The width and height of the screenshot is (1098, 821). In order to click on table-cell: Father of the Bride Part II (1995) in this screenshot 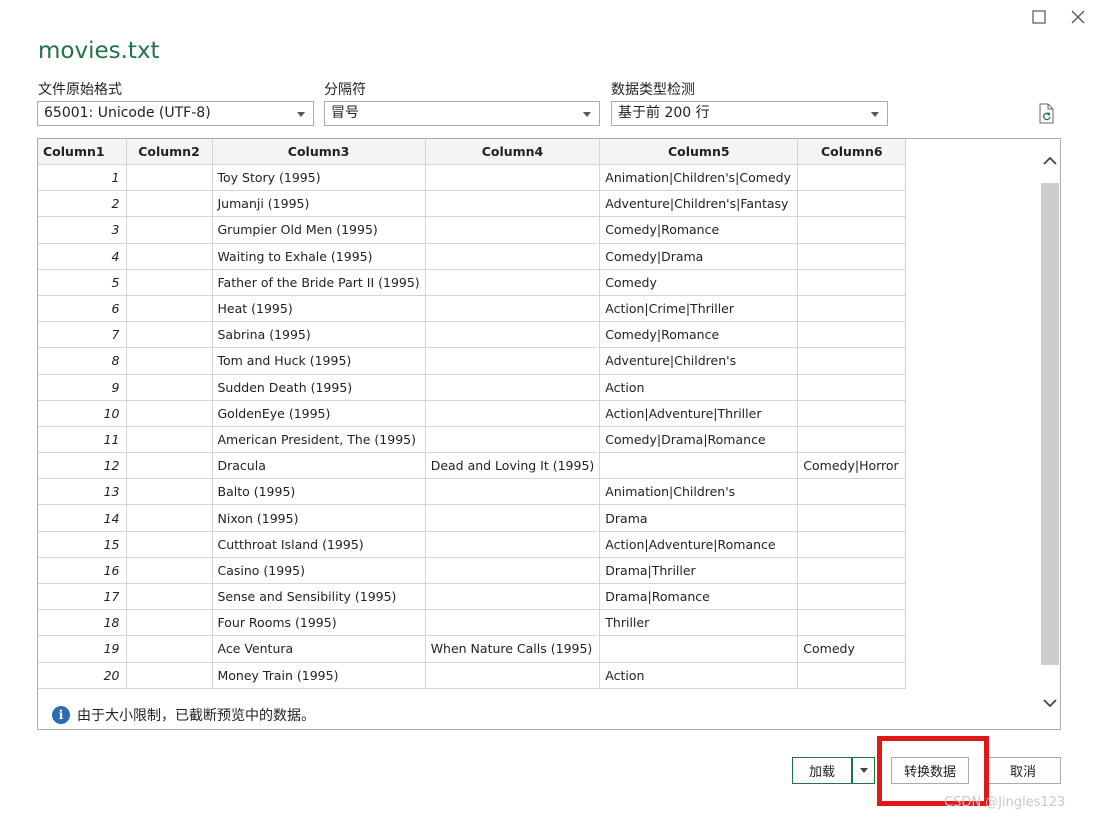, I will do `click(319, 282)`.